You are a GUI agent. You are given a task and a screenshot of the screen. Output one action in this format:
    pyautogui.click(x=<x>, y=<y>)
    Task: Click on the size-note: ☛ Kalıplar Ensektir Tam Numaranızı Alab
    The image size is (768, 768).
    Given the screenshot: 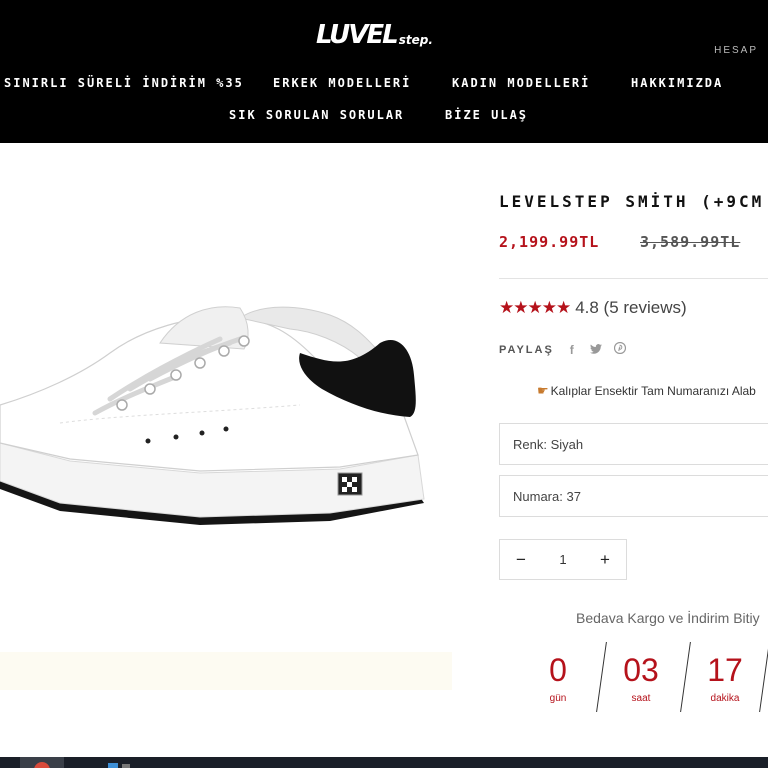 What is the action you would take?
    pyautogui.click(x=646, y=391)
    